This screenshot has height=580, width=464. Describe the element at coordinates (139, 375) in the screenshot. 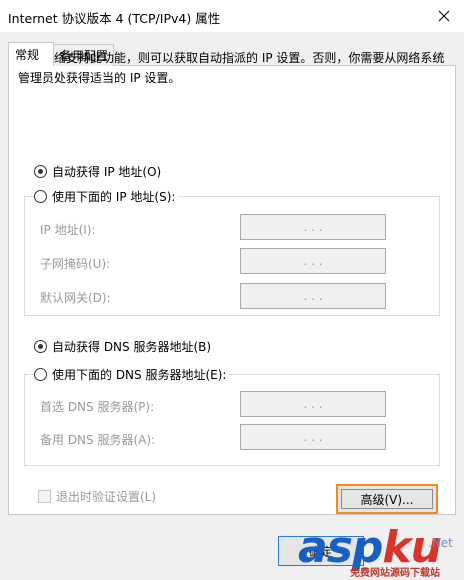

I see `manual-dns-label: 使用下面的 DNS 服务器地址(E):` at that location.